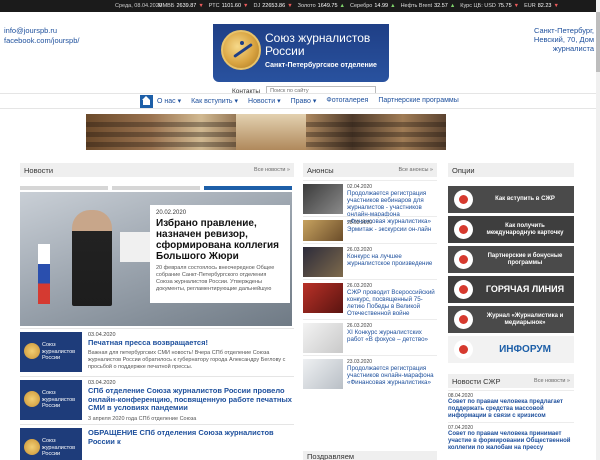 This screenshot has height=460, width=600. What do you see at coordinates (511, 349) in the screenshot?
I see `option-inforum: ИНФОРУМ` at bounding box center [511, 349].